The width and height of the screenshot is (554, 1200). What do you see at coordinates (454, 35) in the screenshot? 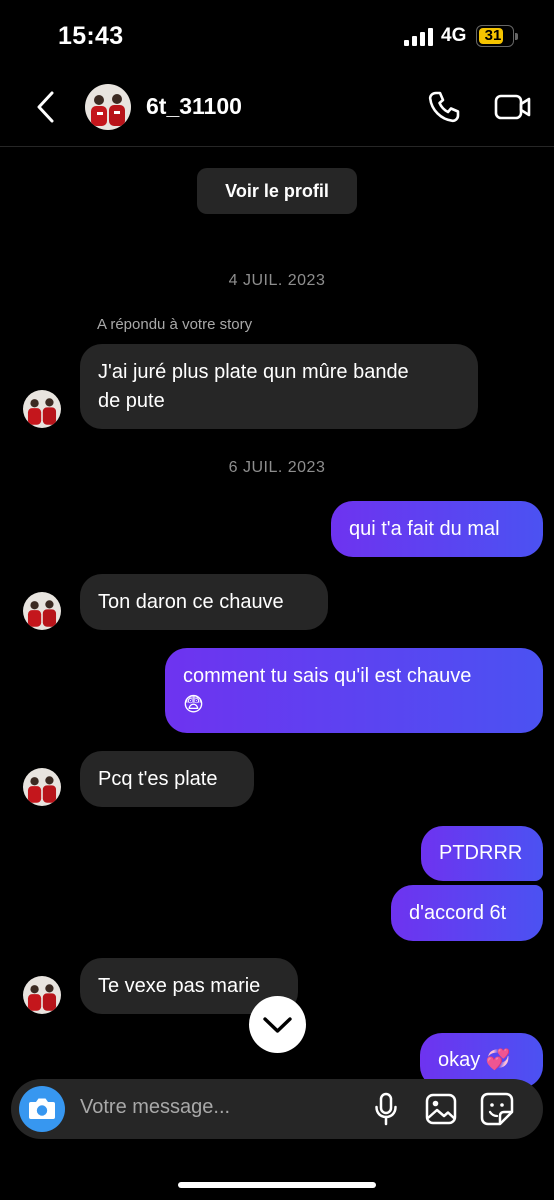
I see `network-label: 4G` at bounding box center [454, 35].